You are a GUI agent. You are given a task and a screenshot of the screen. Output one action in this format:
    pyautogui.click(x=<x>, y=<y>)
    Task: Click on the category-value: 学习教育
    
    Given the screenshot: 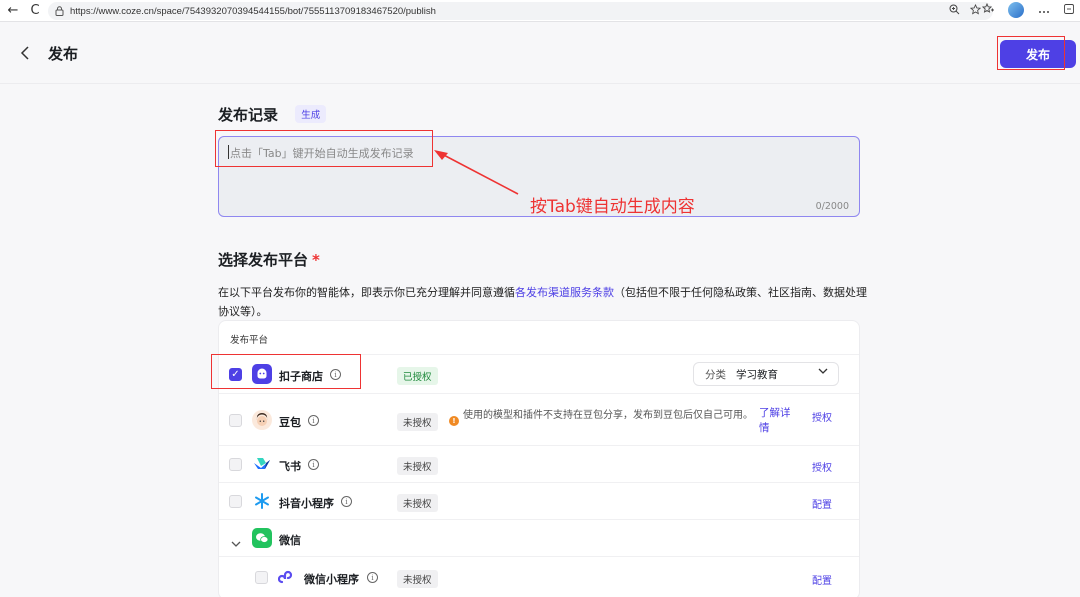 What is the action you would take?
    pyautogui.click(x=757, y=374)
    